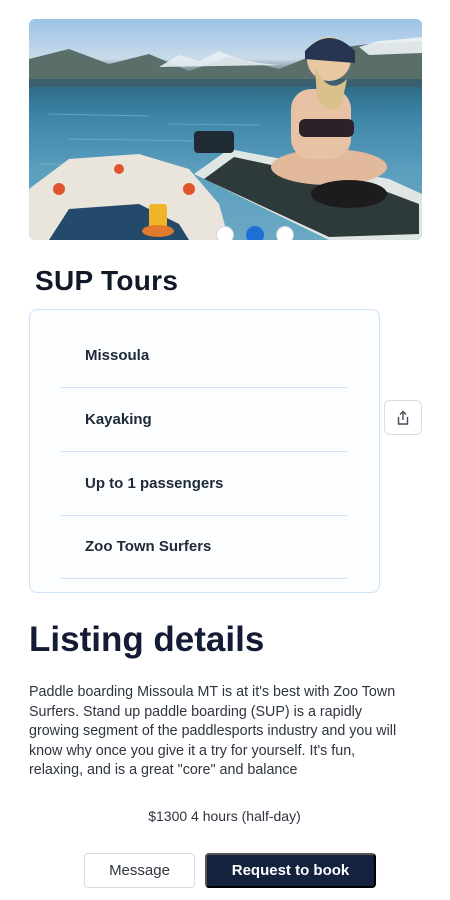 The height and width of the screenshot is (900, 450). I want to click on price-line: $1300 4 hours (half-day), so click(225, 816).